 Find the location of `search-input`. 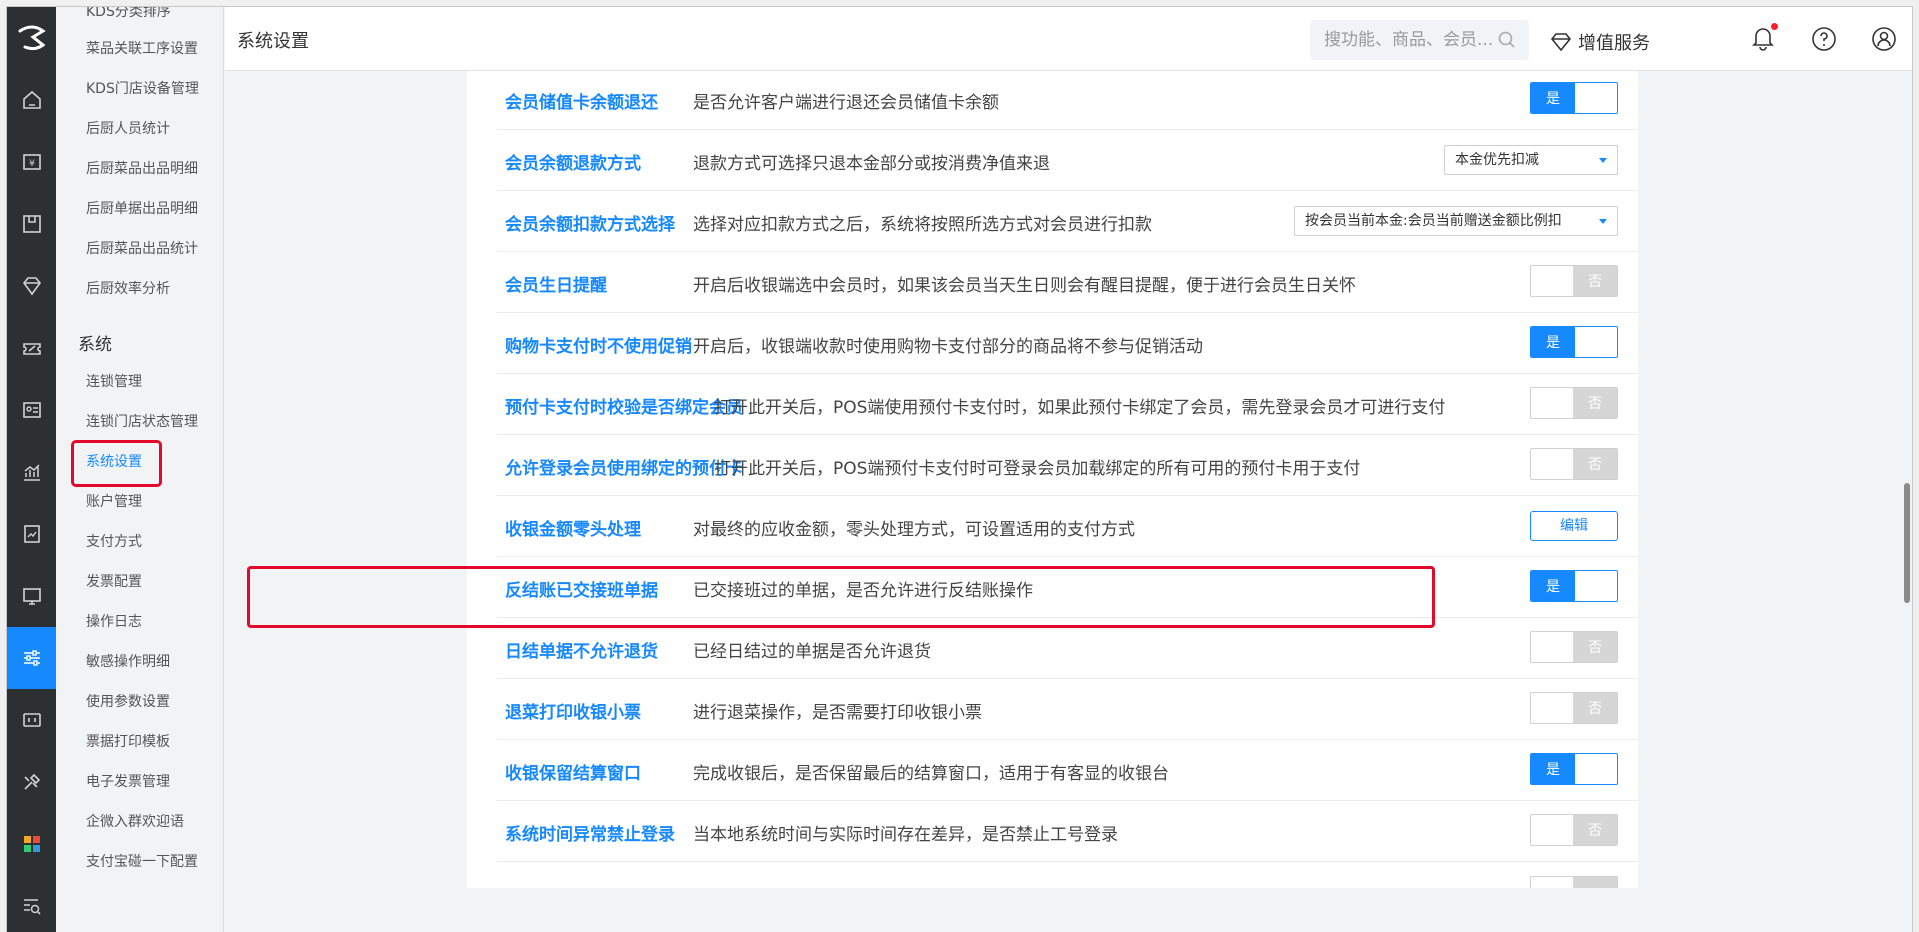

search-input is located at coordinates (1409, 40).